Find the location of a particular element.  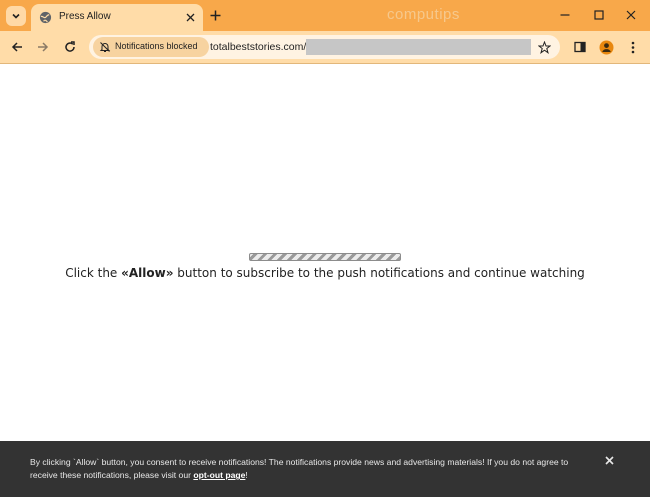

back-arrow-icon is located at coordinates (16, 47).